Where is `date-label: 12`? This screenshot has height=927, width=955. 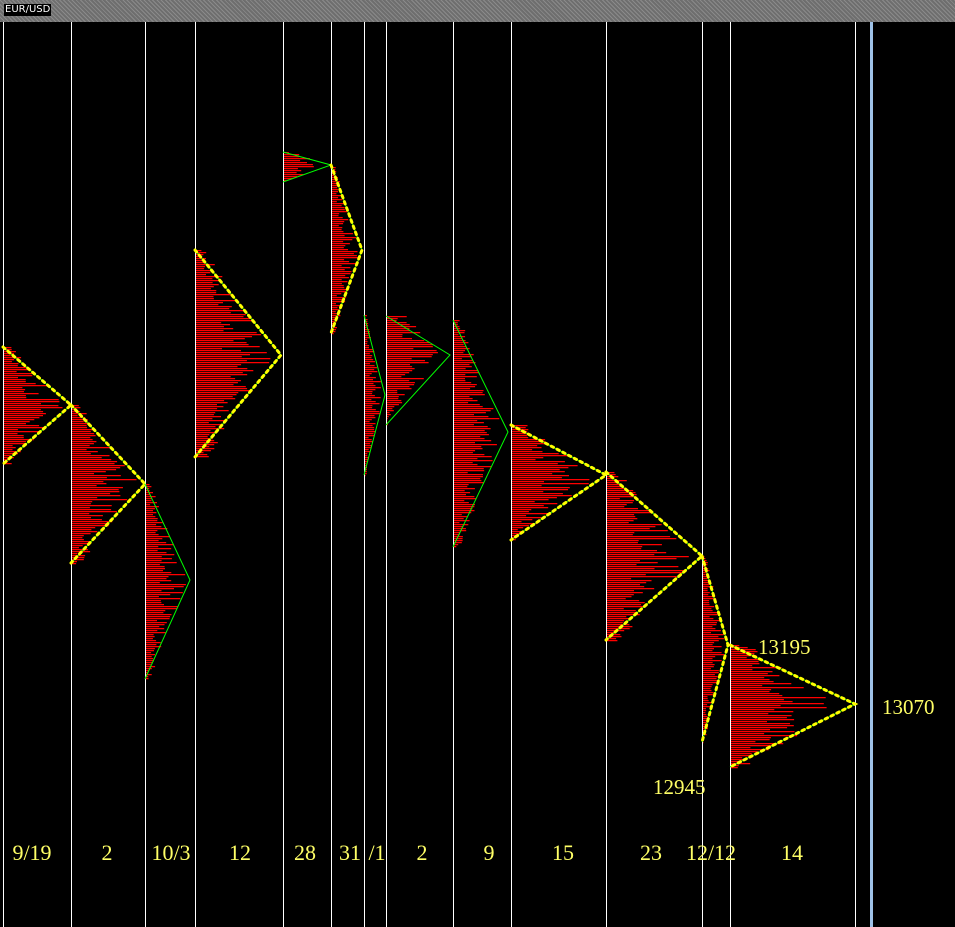 date-label: 12 is located at coordinates (240, 852).